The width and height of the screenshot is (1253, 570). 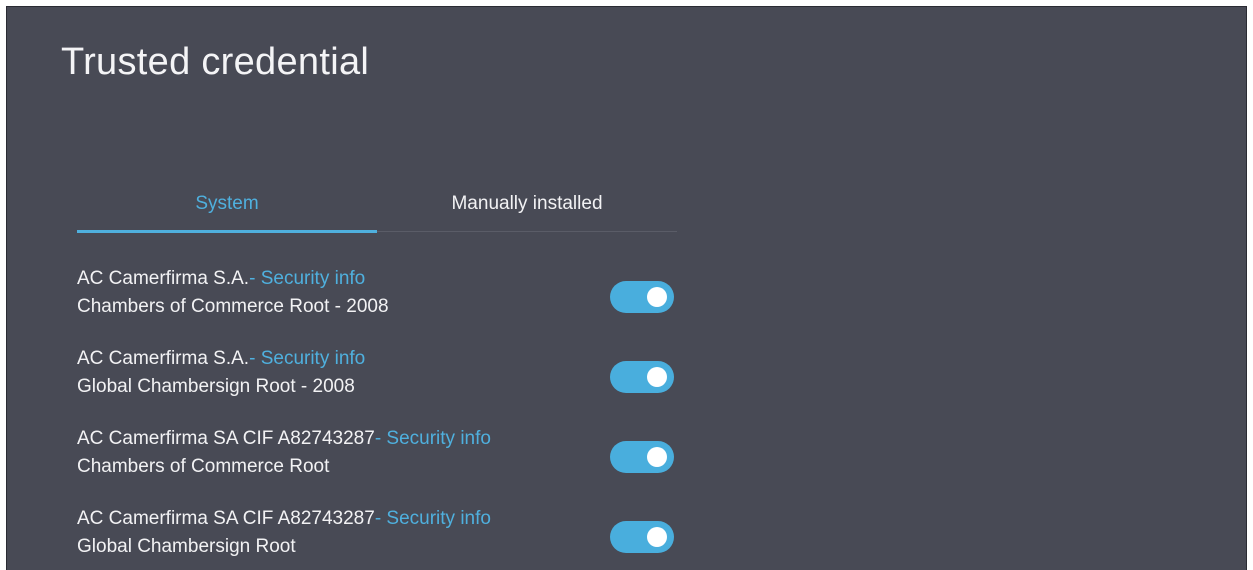 I want to click on tab-manually-installed: Manually installed, so click(x=527, y=208).